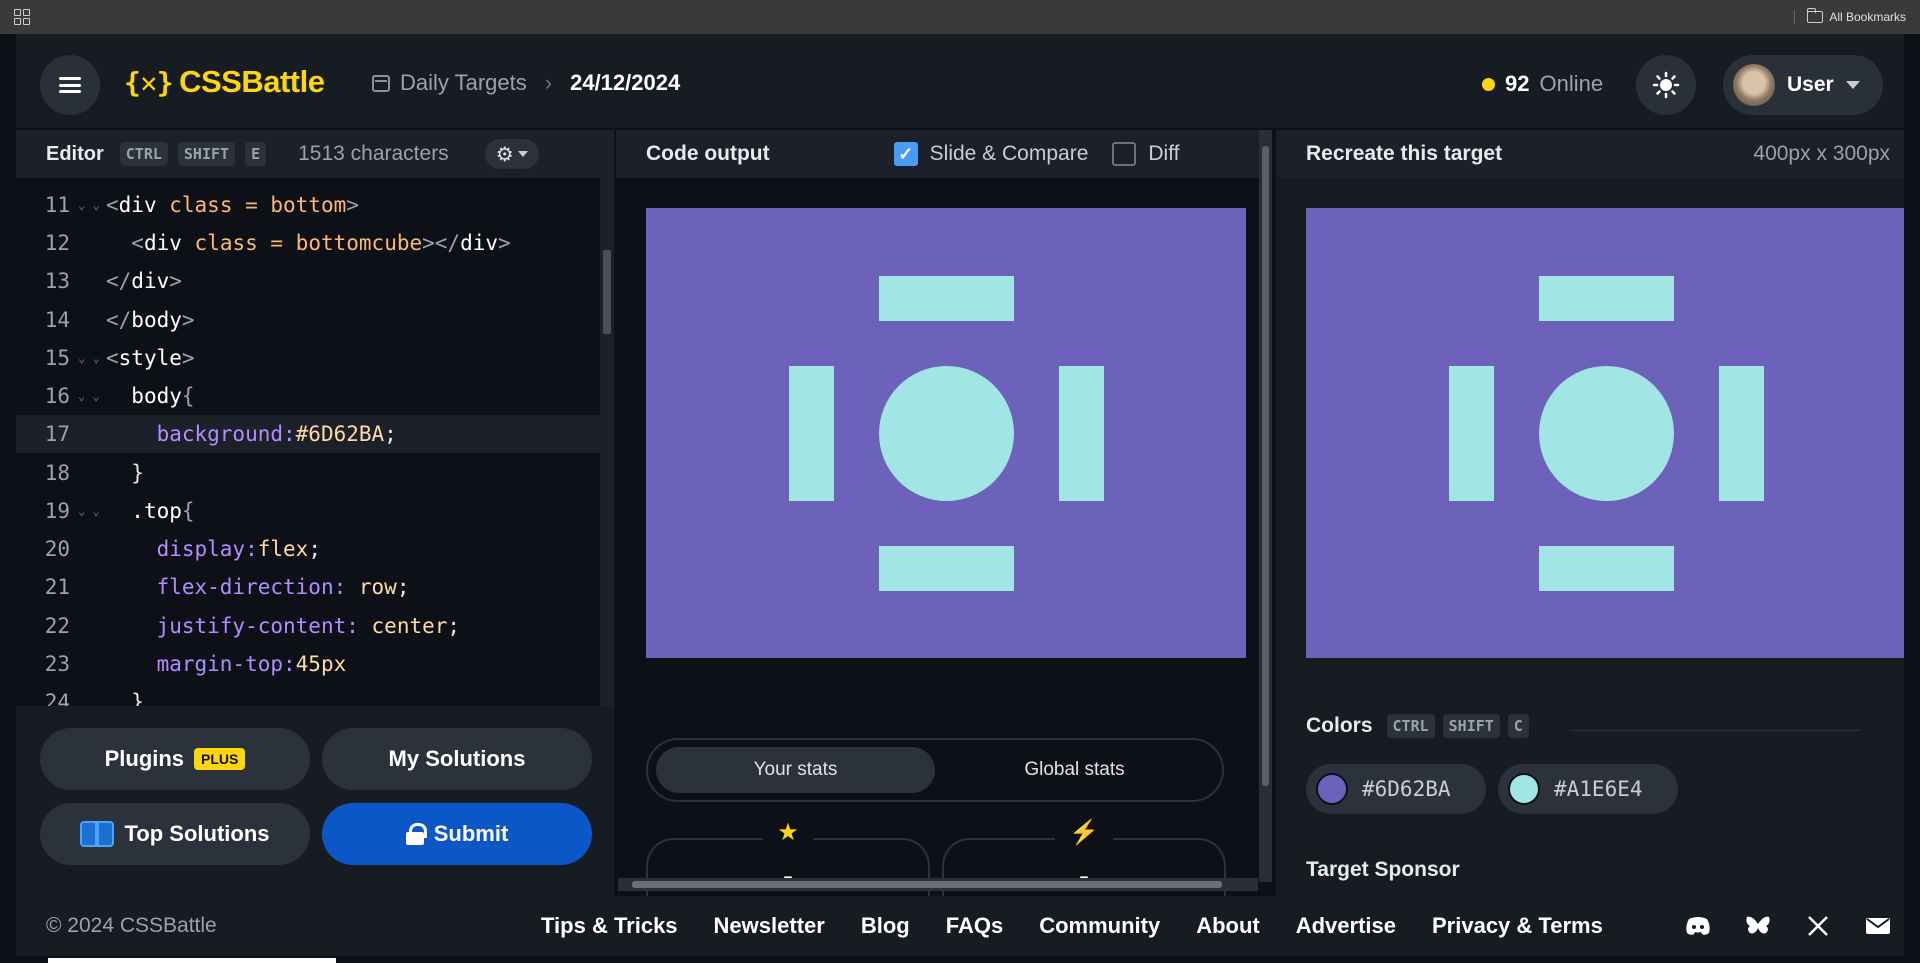  Describe the element at coordinates (57, 664) in the screenshot. I see `line-number: 23` at that location.